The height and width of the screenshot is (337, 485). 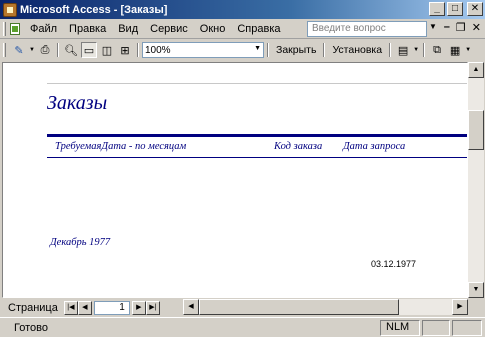 What do you see at coordinates (152, 307) in the screenshot?
I see `last-page-button: ▶|` at bounding box center [152, 307].